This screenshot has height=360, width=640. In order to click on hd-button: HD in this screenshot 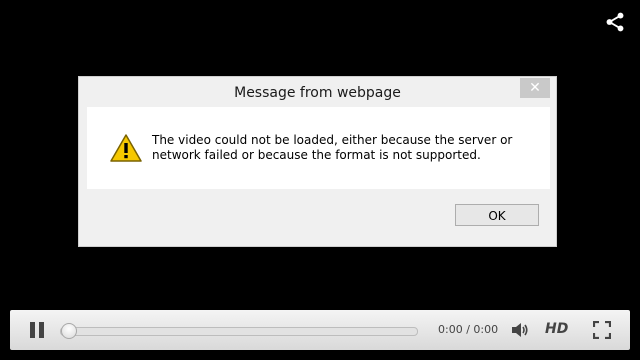, I will do `click(556, 329)`.